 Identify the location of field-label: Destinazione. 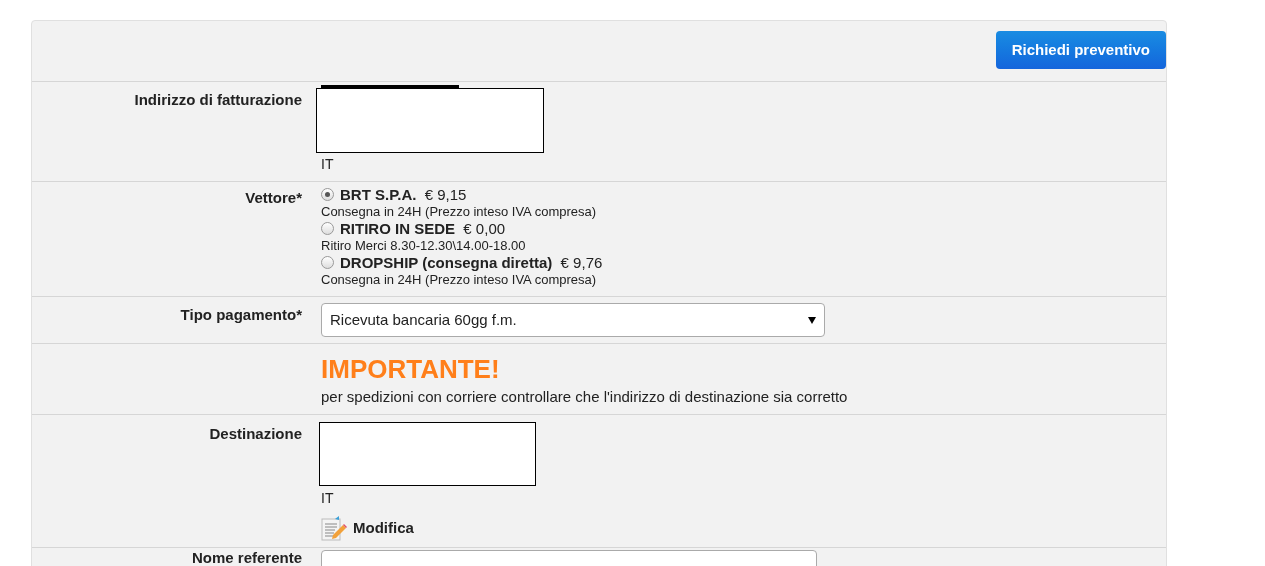
(255, 433).